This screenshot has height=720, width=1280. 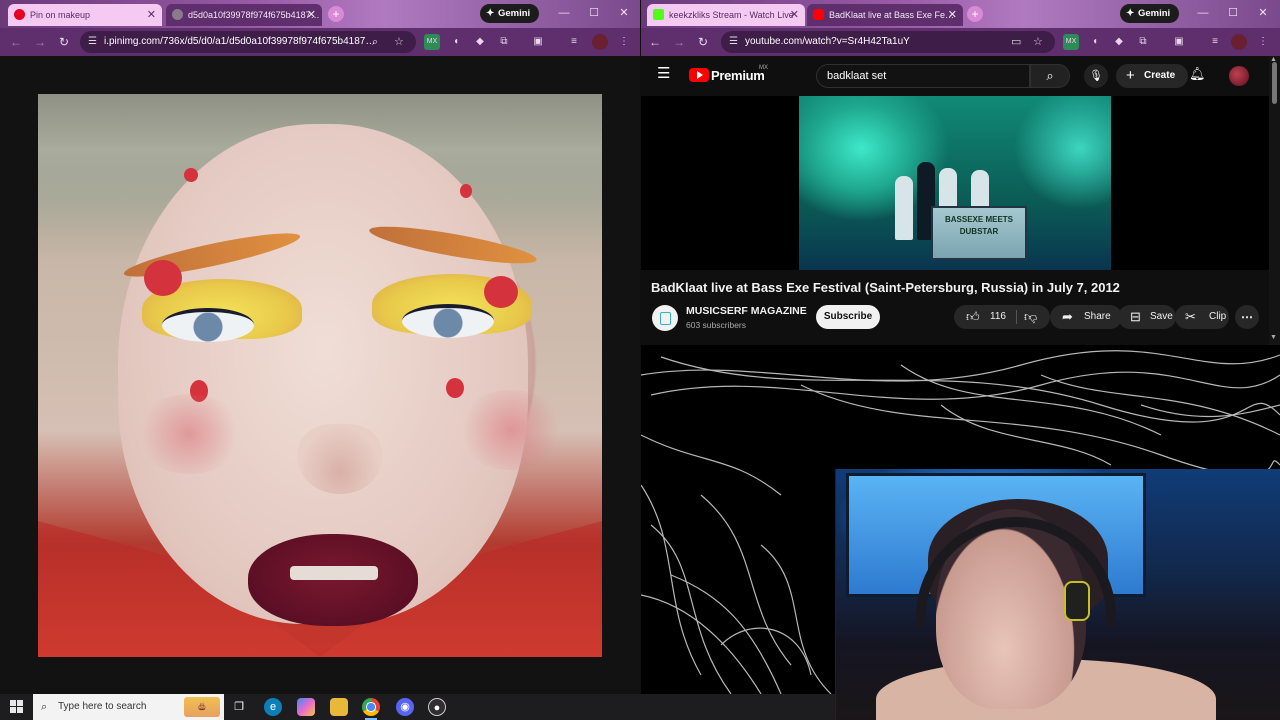 I want to click on search-highlight-icon: 🎂︎, so click(x=202, y=707).